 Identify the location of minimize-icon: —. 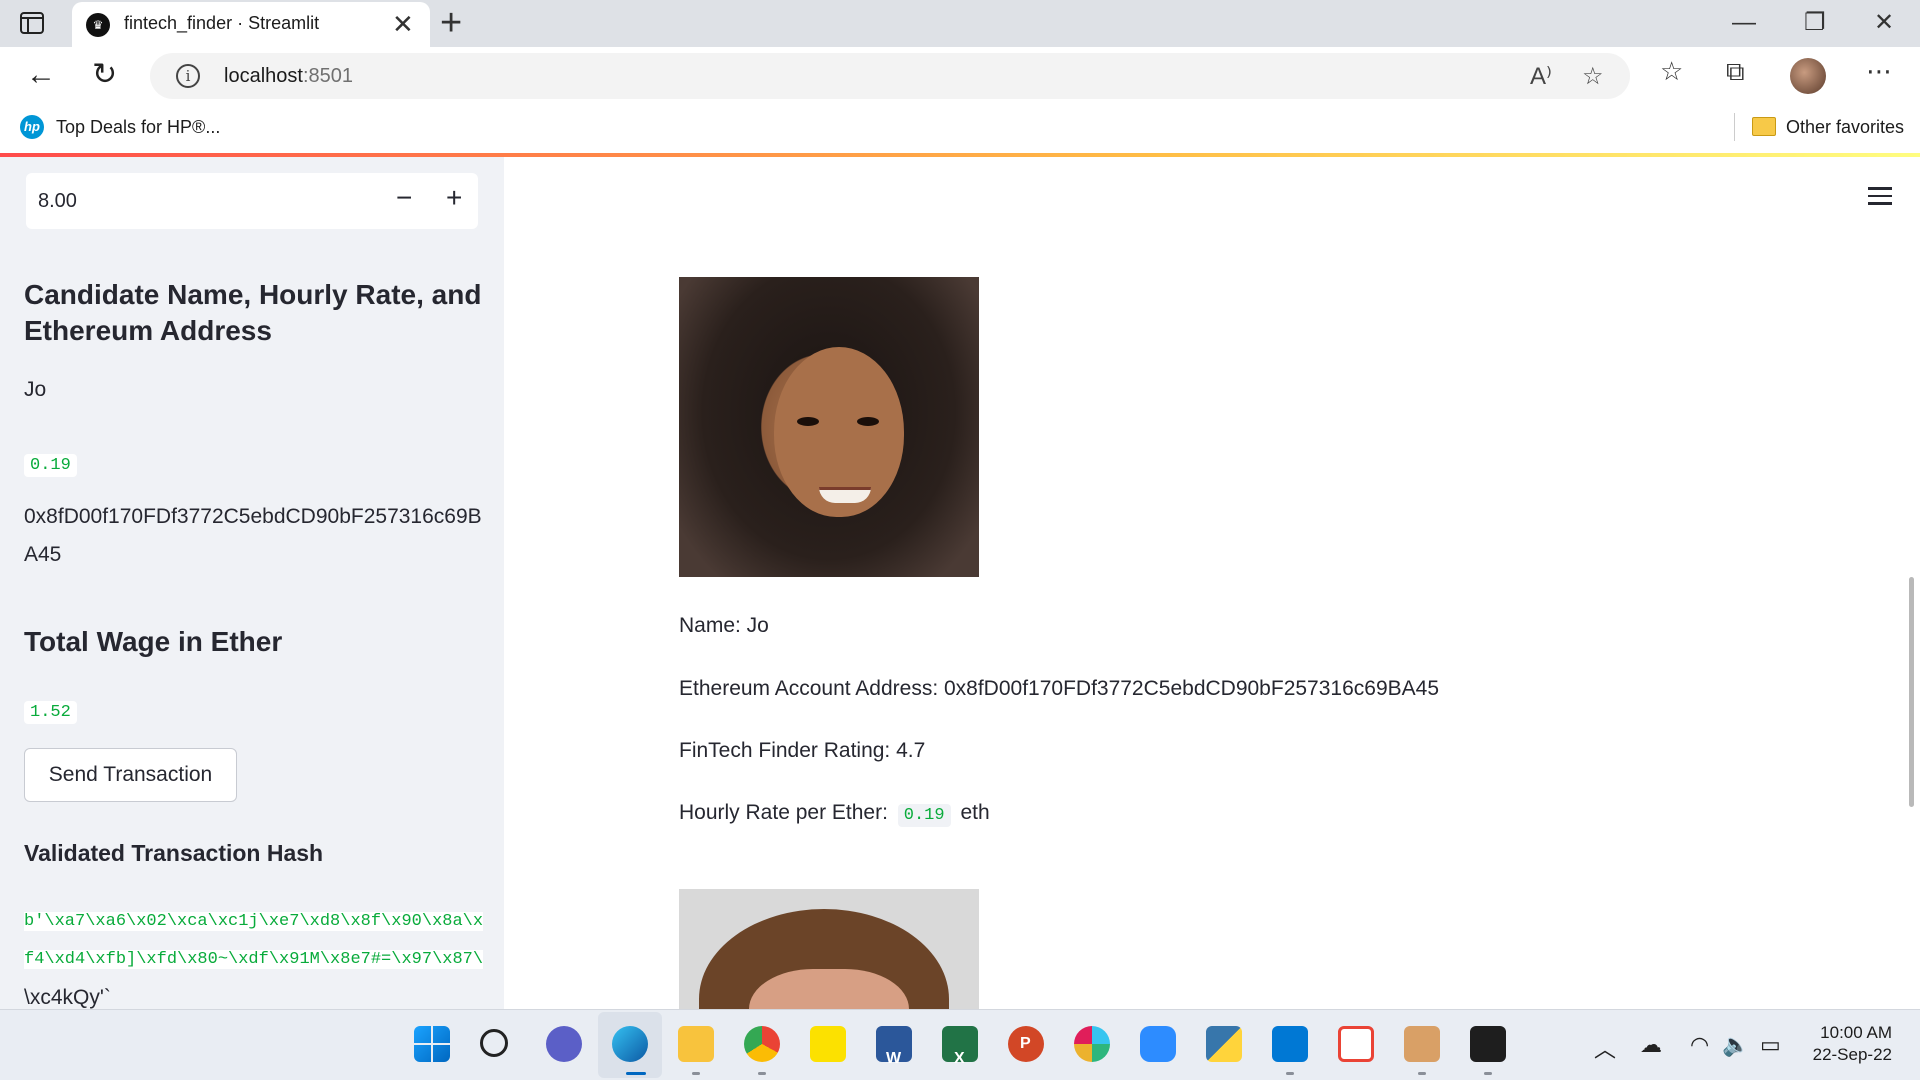
(1744, 23).